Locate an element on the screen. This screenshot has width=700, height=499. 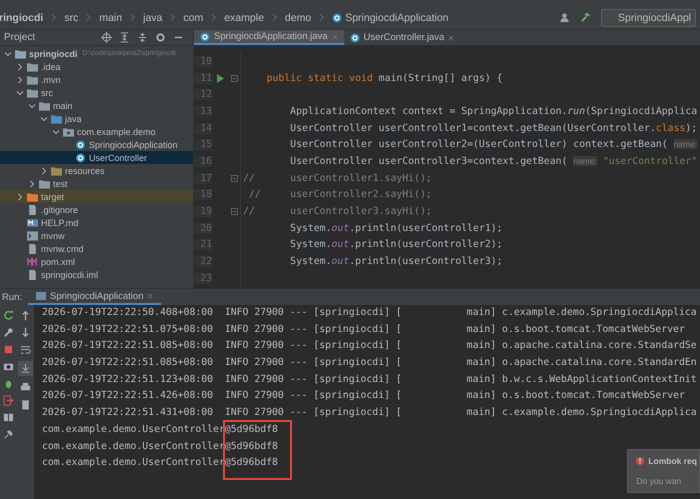
tree-item: mvnw.cmd is located at coordinates (96, 248).